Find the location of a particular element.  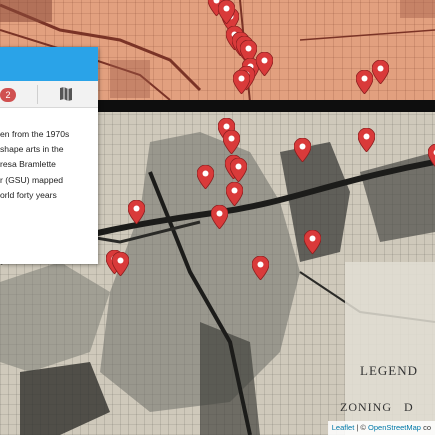

count-badge: 2 is located at coordinates (8, 95).